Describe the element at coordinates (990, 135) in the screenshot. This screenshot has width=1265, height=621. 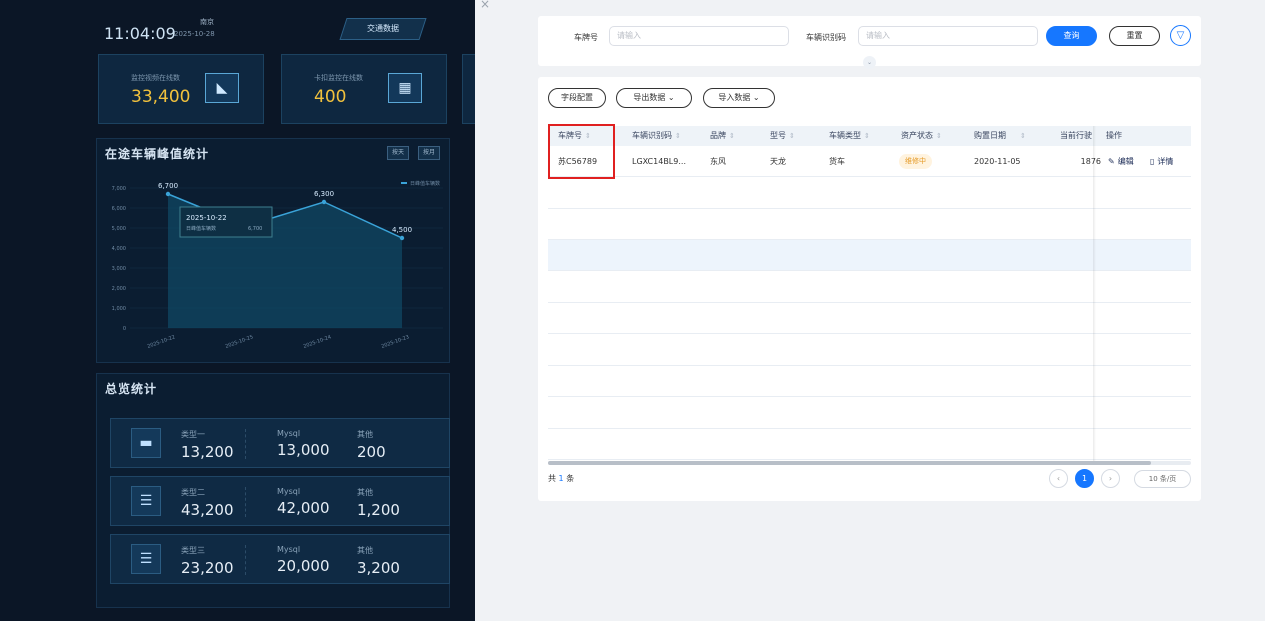
I see `col-label: 购置日期` at that location.